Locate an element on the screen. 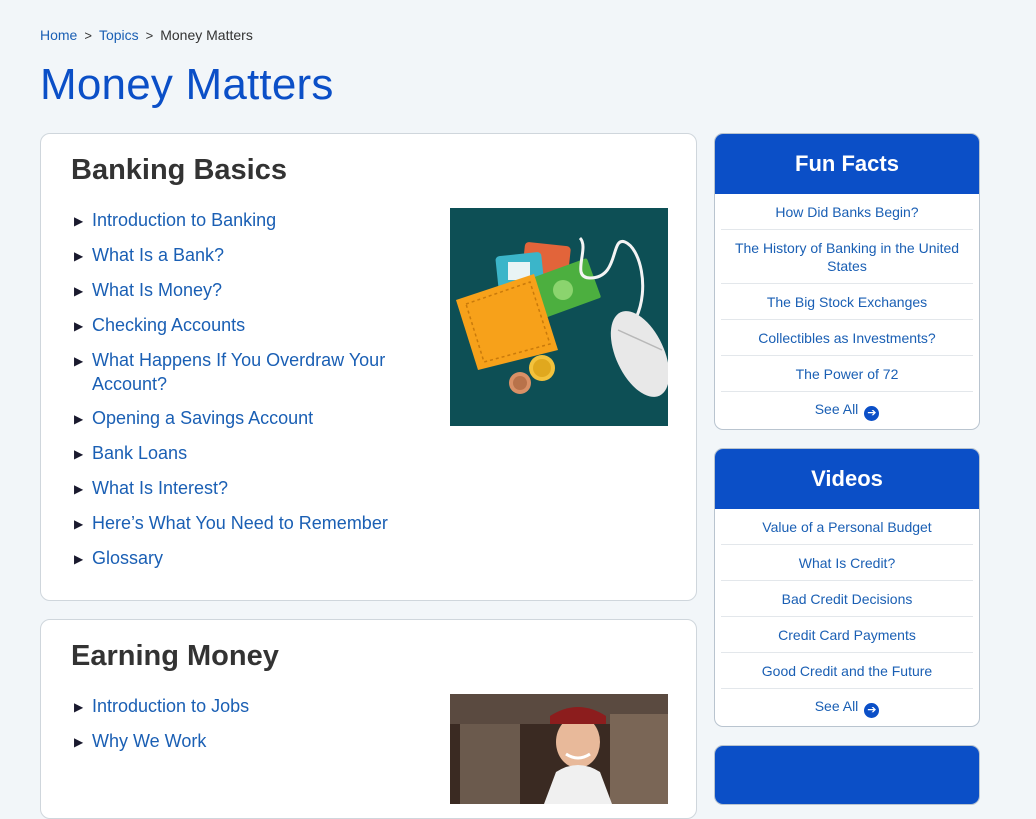  sidebar-link: Collectibles as Investments? is located at coordinates (847, 338).